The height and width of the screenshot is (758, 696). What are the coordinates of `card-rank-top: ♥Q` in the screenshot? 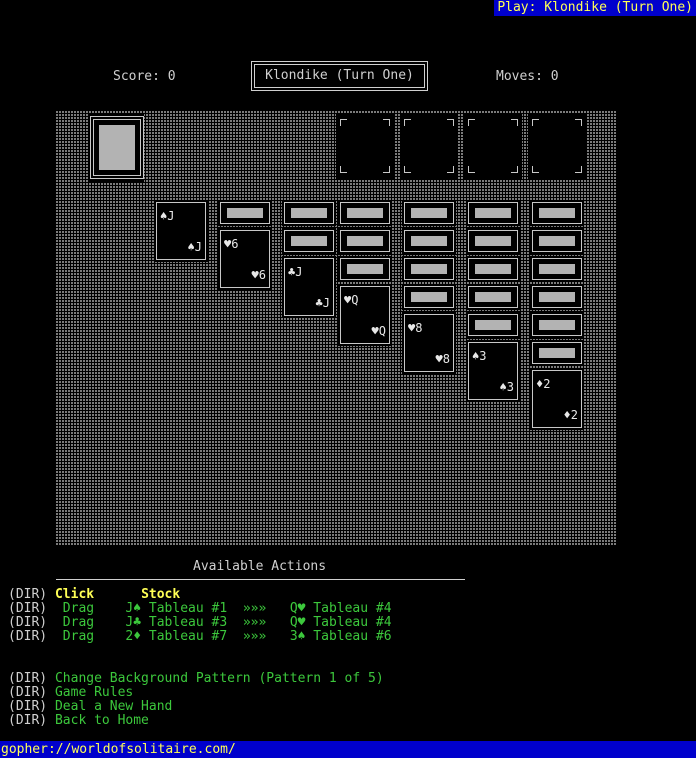 It's located at (351, 300).